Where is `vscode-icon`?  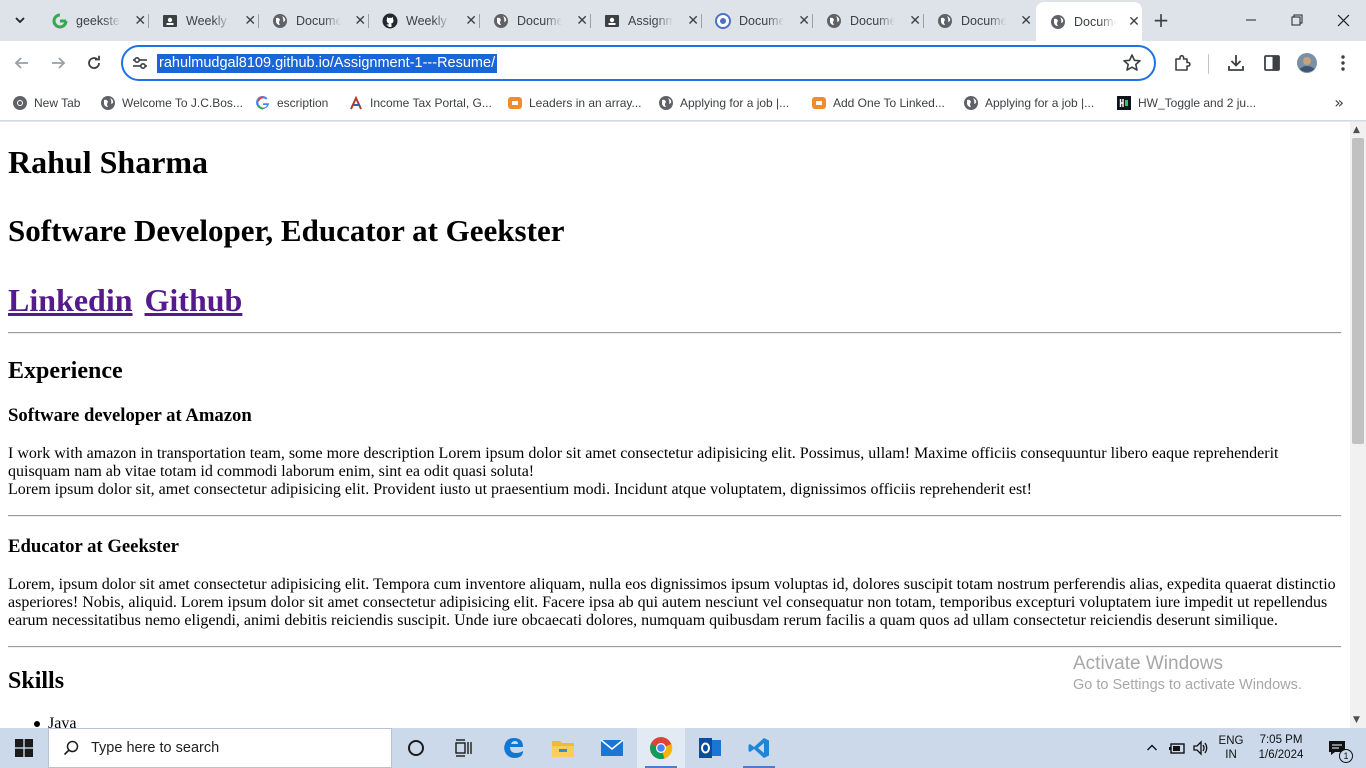 vscode-icon is located at coordinates (758, 748).